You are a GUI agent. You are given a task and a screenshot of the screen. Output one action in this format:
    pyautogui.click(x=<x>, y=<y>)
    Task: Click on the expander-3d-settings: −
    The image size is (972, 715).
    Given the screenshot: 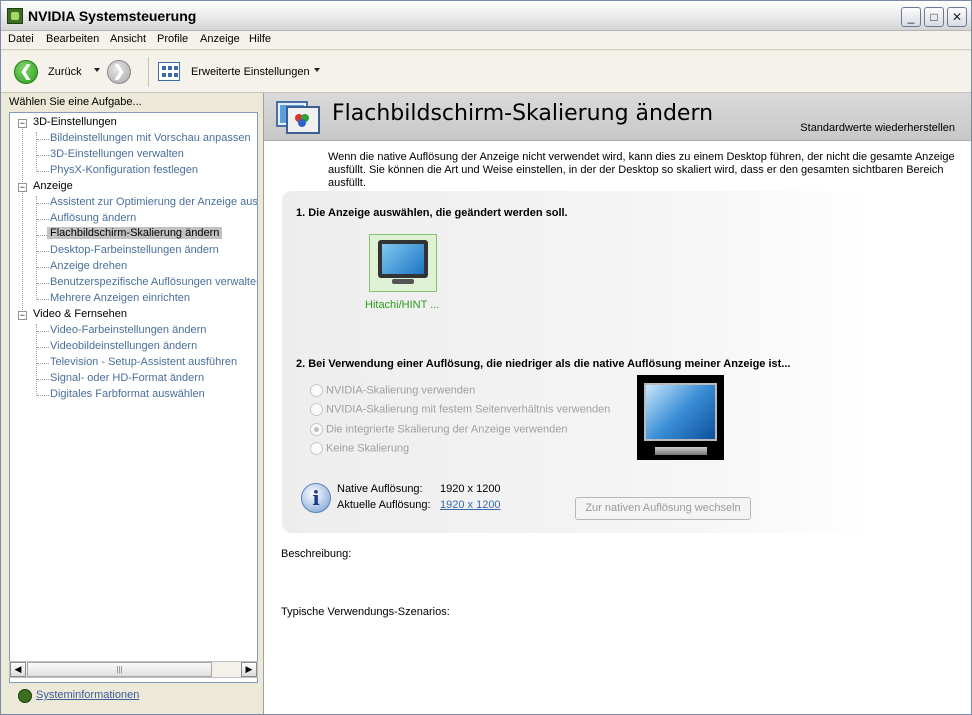 What is the action you would take?
    pyautogui.click(x=22, y=123)
    